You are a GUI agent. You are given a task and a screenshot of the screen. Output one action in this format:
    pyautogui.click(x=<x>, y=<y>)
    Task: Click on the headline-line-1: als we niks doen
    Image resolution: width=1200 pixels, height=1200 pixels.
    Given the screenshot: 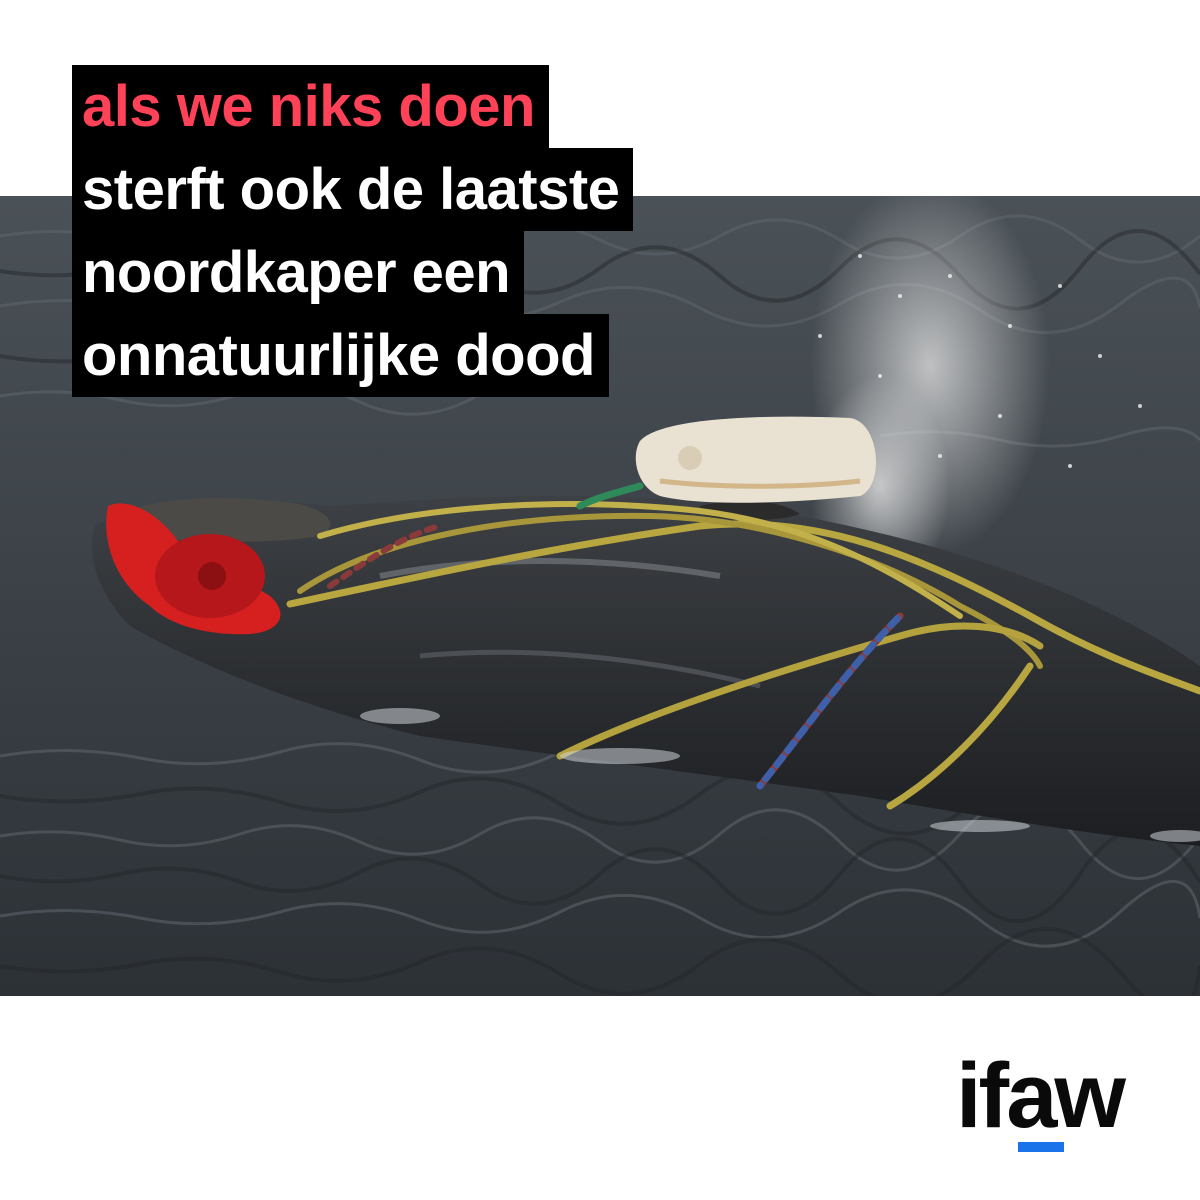 What is the action you would take?
    pyautogui.click(x=310, y=106)
    